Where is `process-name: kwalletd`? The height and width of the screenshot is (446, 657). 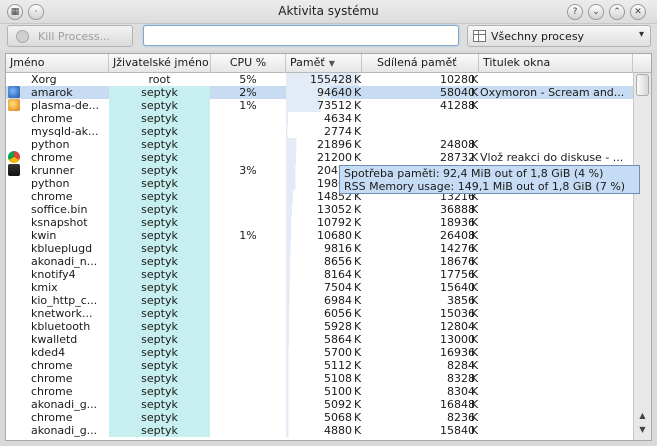 process-name: kwalletd is located at coordinates (54, 339).